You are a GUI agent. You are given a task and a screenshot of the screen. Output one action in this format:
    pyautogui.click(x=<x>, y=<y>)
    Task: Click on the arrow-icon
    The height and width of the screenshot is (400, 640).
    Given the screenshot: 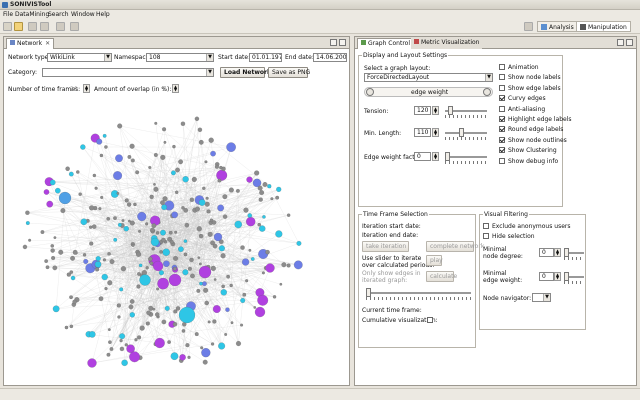 What is the action you would take?
    pyautogui.click(x=74, y=26)
    